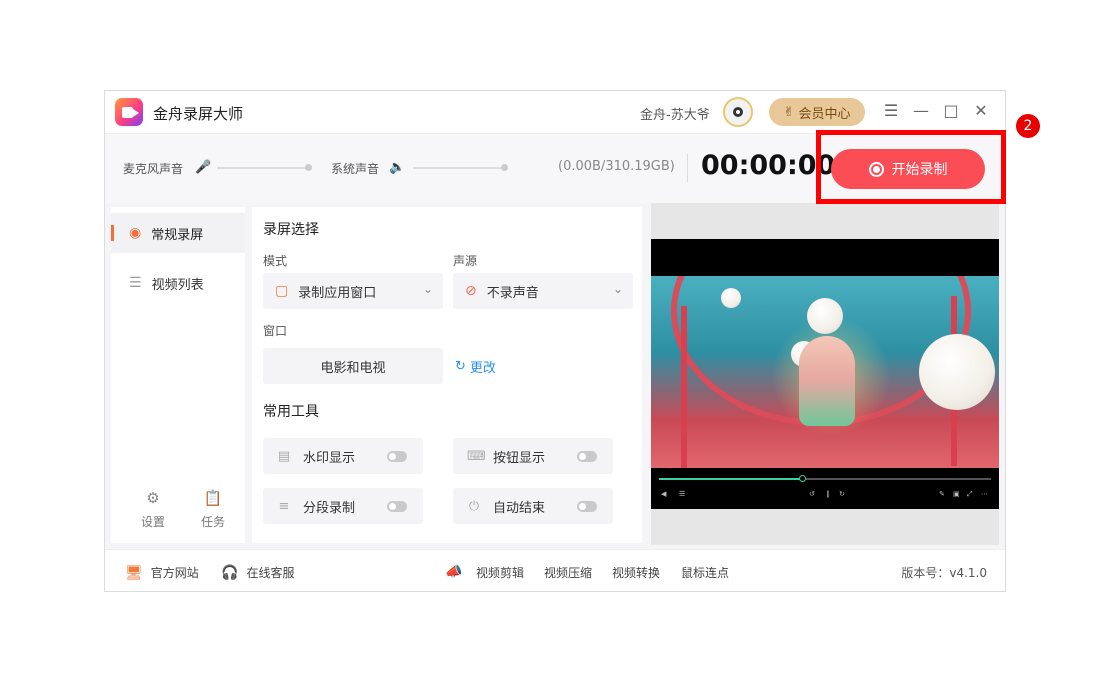 This screenshot has width=1110, height=694. I want to click on window-value: 电影和电视, so click(353, 368).